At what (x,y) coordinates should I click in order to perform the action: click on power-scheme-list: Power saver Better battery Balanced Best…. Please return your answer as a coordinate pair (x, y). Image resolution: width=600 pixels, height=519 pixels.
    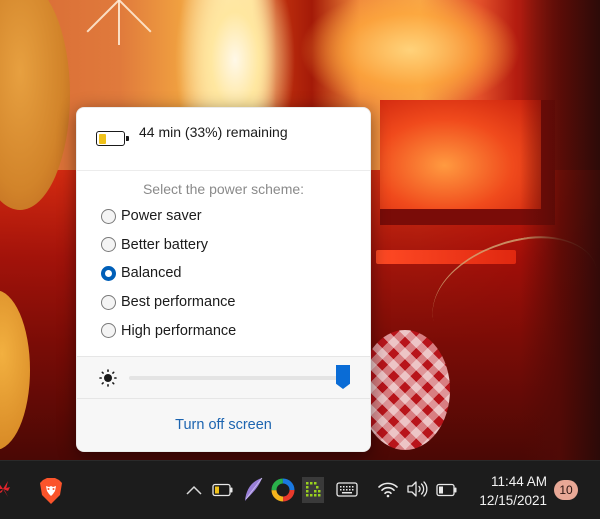
    Looking at the image, I should click on (223, 273).